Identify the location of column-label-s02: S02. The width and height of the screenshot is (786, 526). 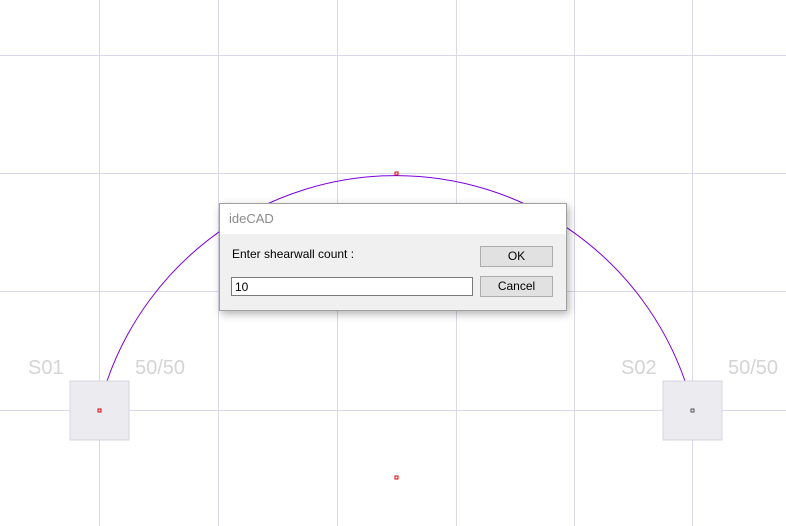
(639, 368).